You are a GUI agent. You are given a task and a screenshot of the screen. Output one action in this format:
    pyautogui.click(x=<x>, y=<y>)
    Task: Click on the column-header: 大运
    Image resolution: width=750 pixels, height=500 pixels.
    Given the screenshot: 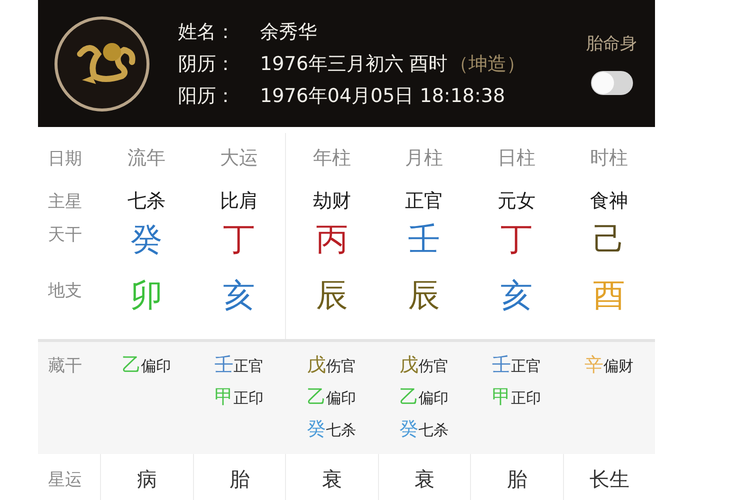 What is the action you would take?
    pyautogui.click(x=239, y=158)
    